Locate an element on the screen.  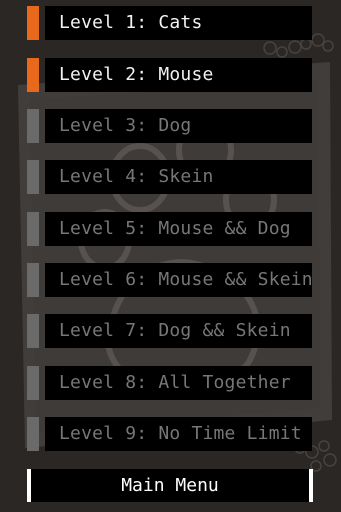
main-menu-right-bar is located at coordinates (311, 485).